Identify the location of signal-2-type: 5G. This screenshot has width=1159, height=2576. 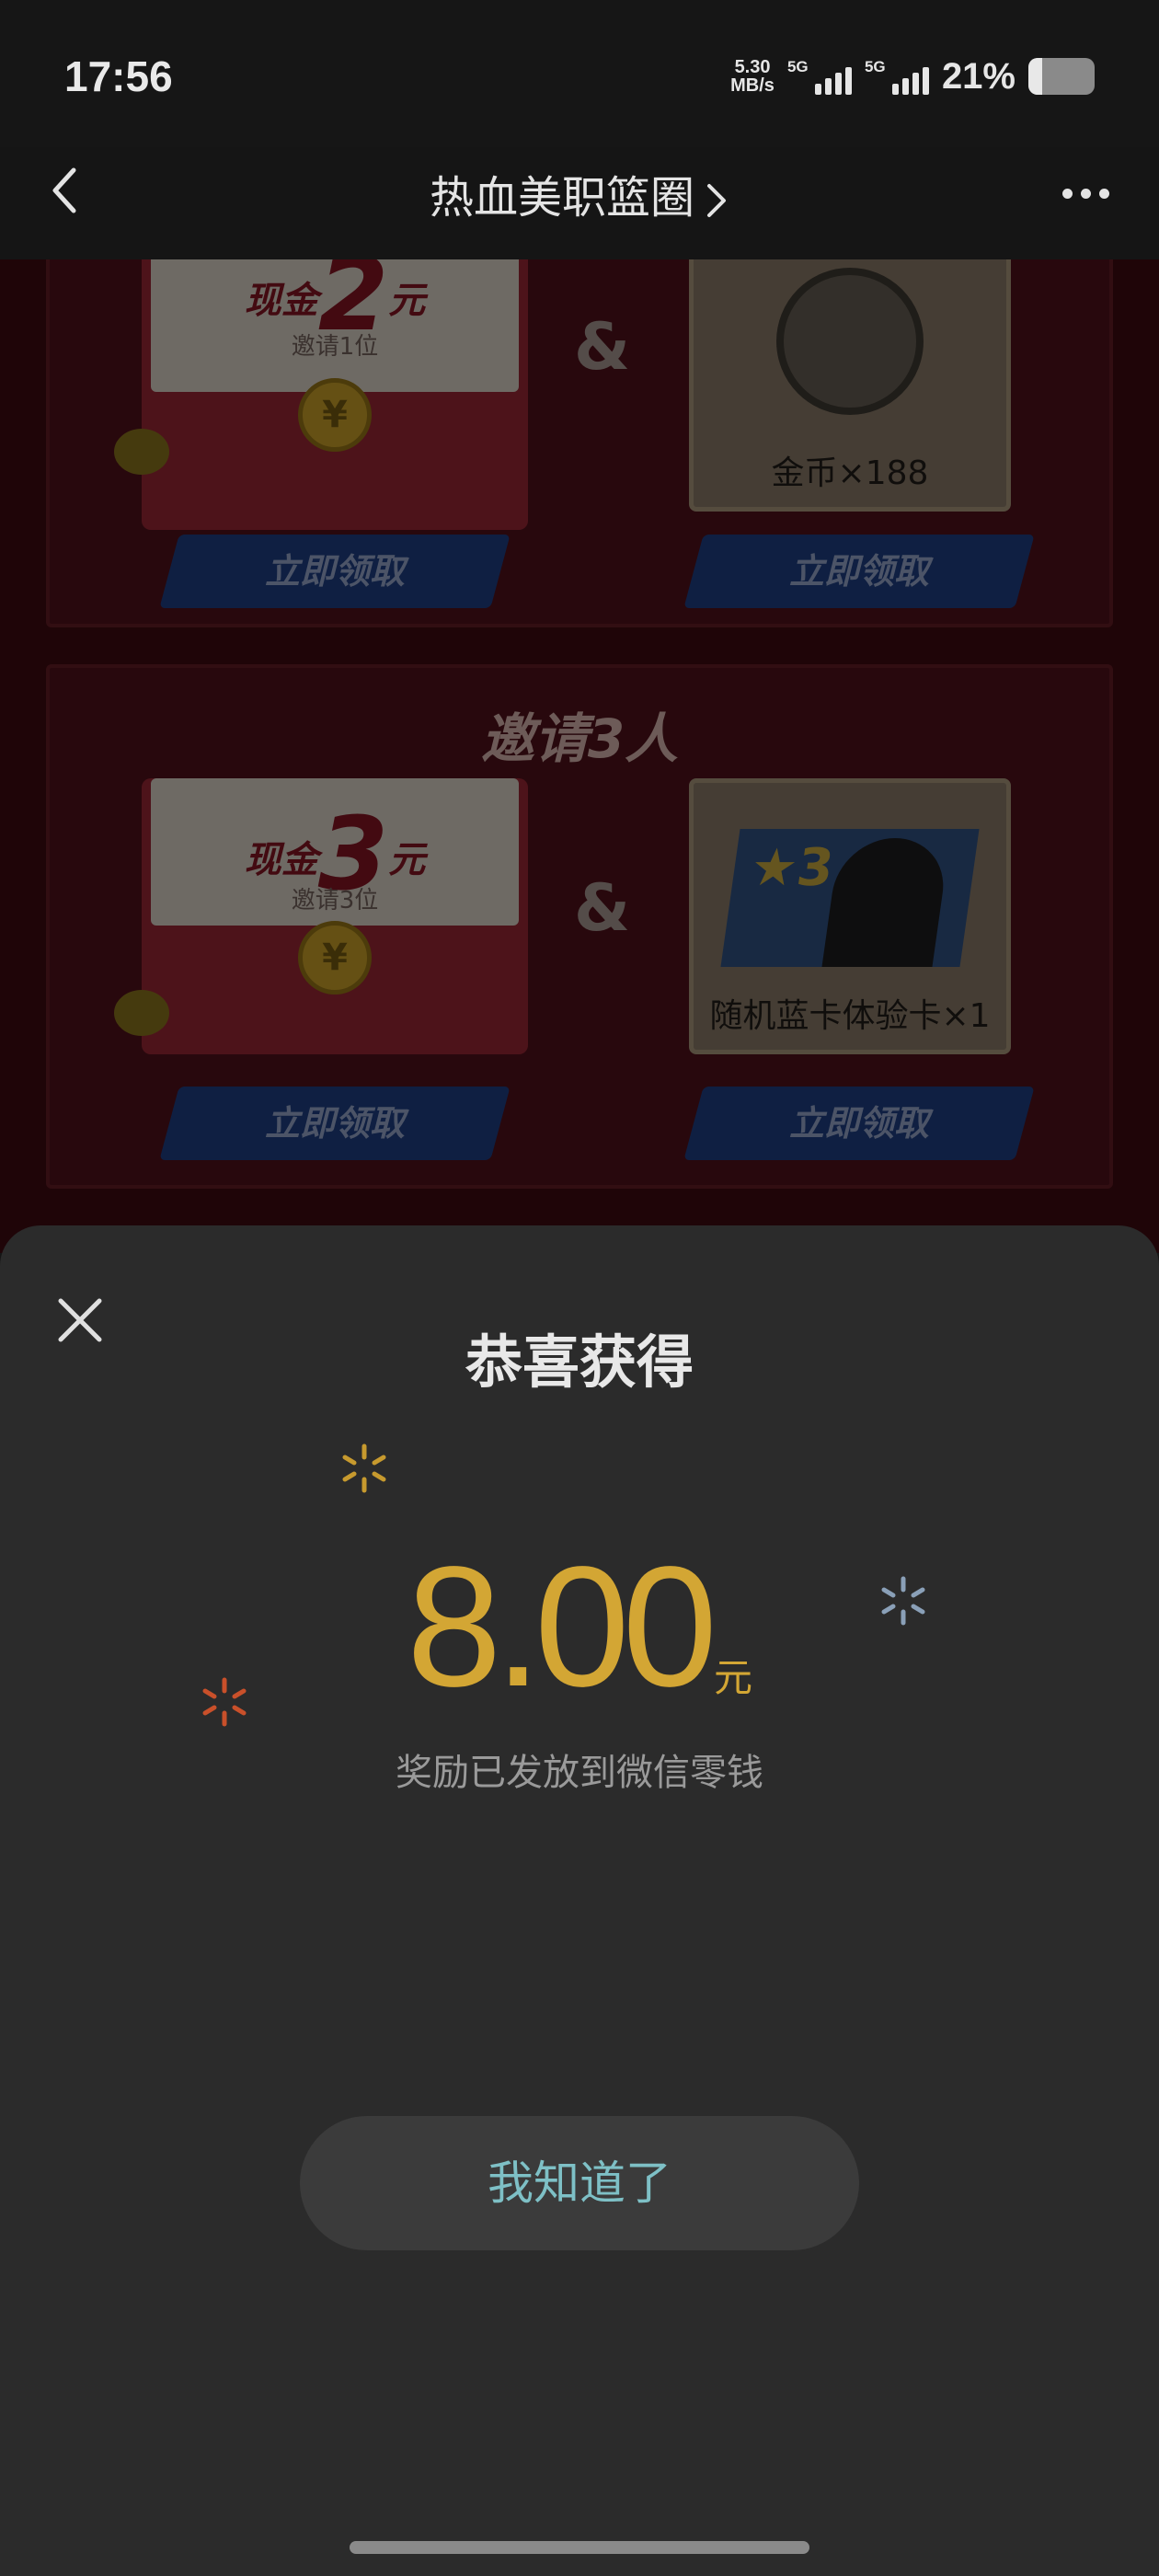
(875, 66).